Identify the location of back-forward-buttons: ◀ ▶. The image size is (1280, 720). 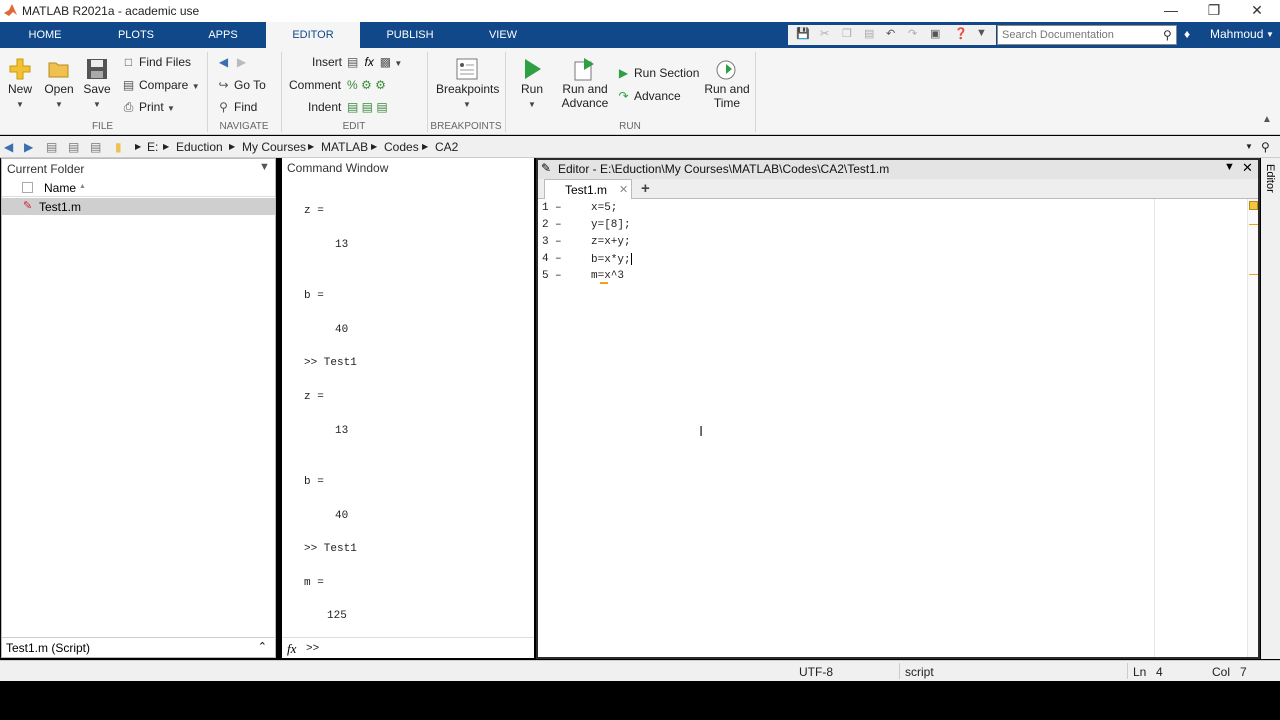
(234, 62).